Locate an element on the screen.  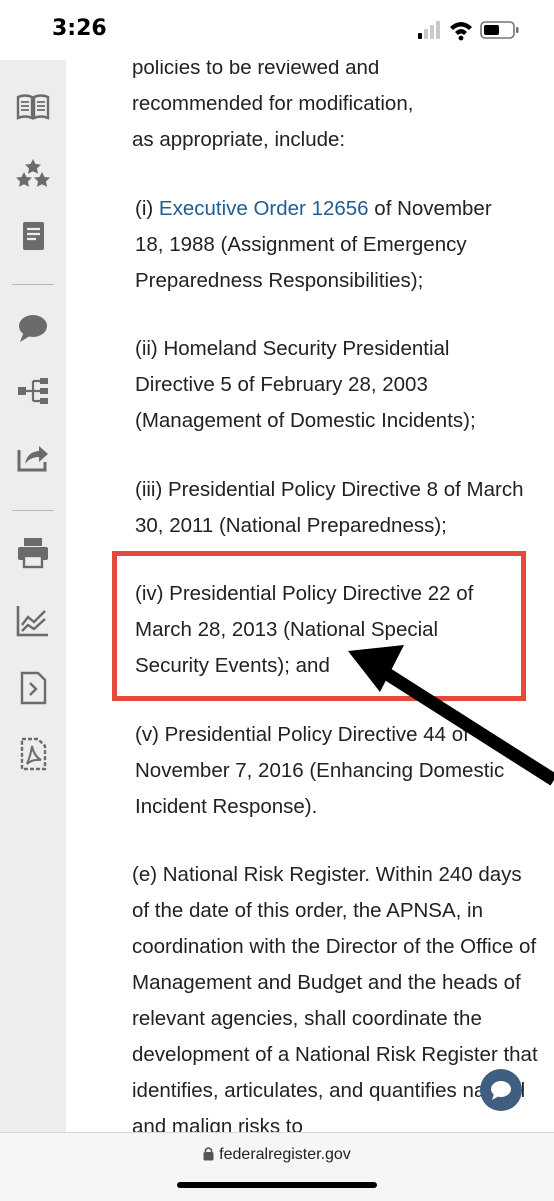
url-display: federalregister.gov is located at coordinates (277, 1155).